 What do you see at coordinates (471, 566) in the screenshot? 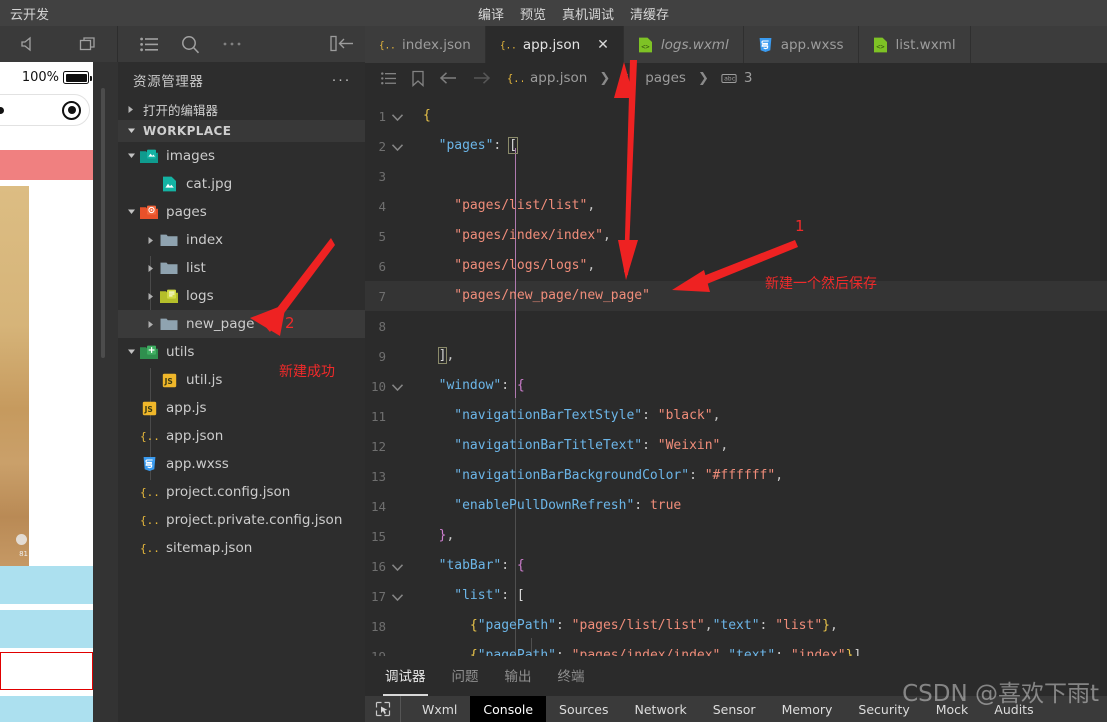
I see `code-line: "tabBar": {` at bounding box center [471, 566].